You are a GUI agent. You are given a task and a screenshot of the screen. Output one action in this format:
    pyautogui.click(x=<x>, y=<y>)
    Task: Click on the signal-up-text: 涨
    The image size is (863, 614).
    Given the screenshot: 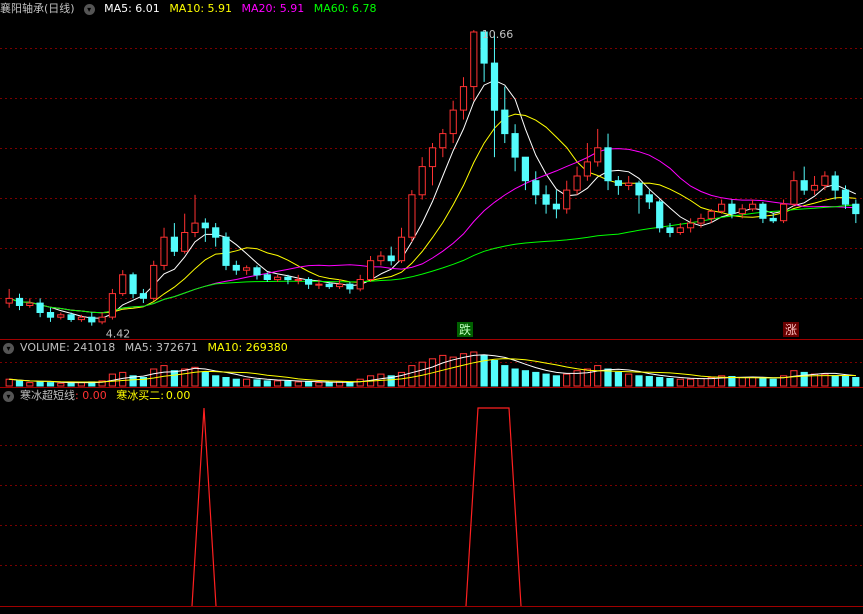 What is the action you would take?
    pyautogui.click(x=791, y=329)
    